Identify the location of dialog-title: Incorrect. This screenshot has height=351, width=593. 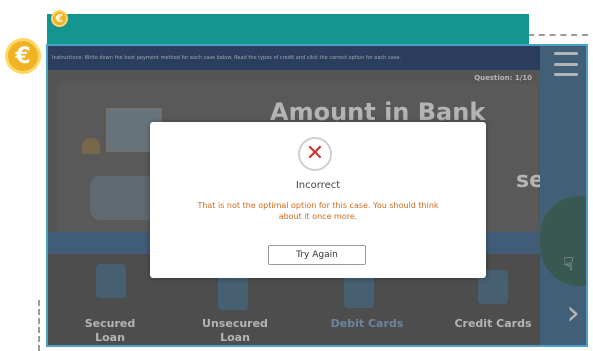
(318, 185).